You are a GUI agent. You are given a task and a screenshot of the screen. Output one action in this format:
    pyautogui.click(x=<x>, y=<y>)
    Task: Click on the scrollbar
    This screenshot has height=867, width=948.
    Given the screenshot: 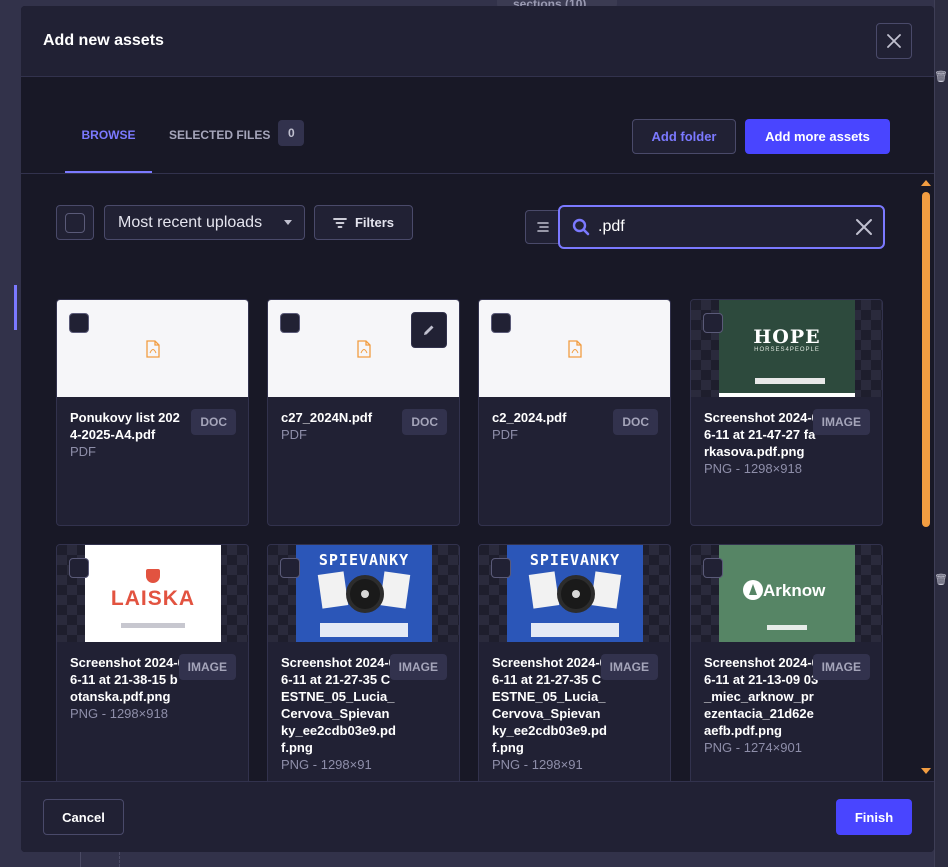 What is the action you would take?
    pyautogui.click(x=927, y=480)
    